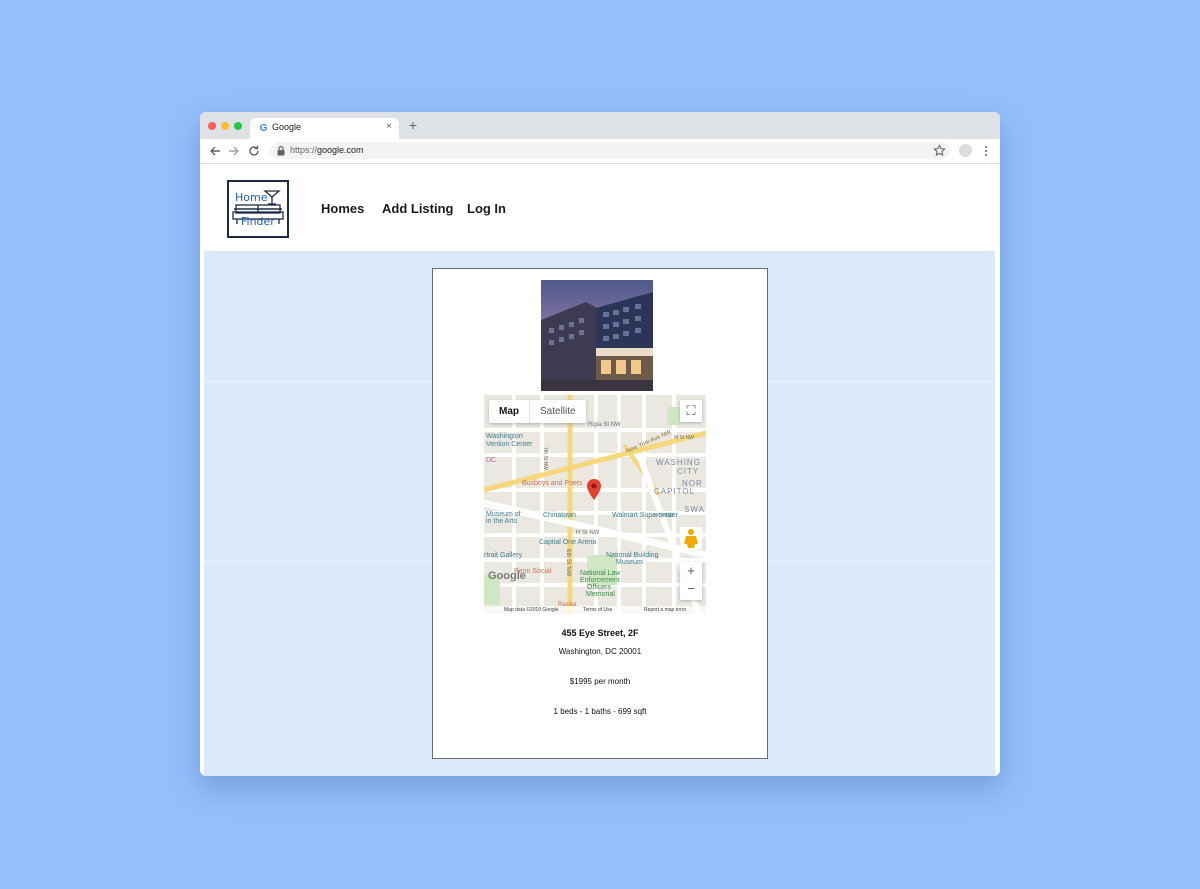 The height and width of the screenshot is (889, 1200). What do you see at coordinates (568, 563) in the screenshot?
I see `map-label-6th-st: 6th St NW` at bounding box center [568, 563].